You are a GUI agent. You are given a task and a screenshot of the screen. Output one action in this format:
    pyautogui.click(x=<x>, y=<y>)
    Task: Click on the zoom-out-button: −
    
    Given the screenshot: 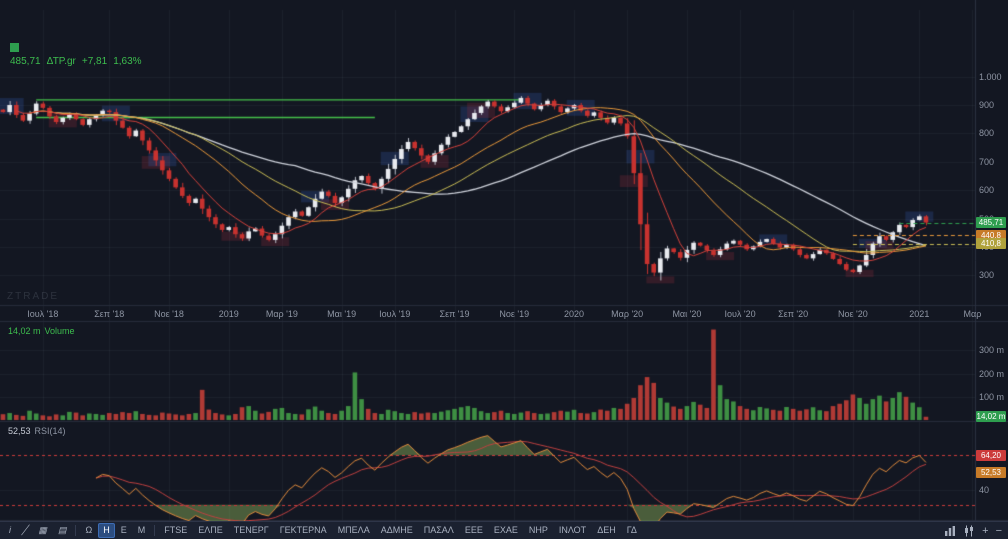 What is the action you would take?
    pyautogui.click(x=999, y=531)
    